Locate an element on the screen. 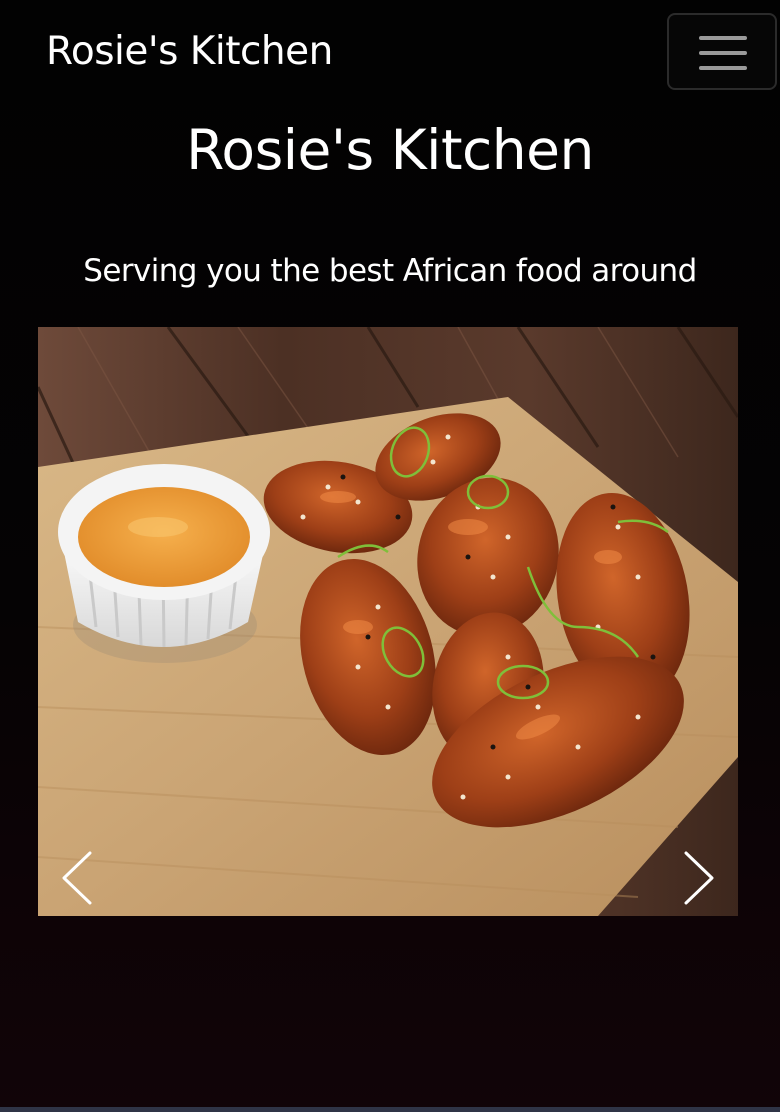 Image resolution: width=780 pixels, height=1112 pixels. carousel-next-button is located at coordinates (703, 871).